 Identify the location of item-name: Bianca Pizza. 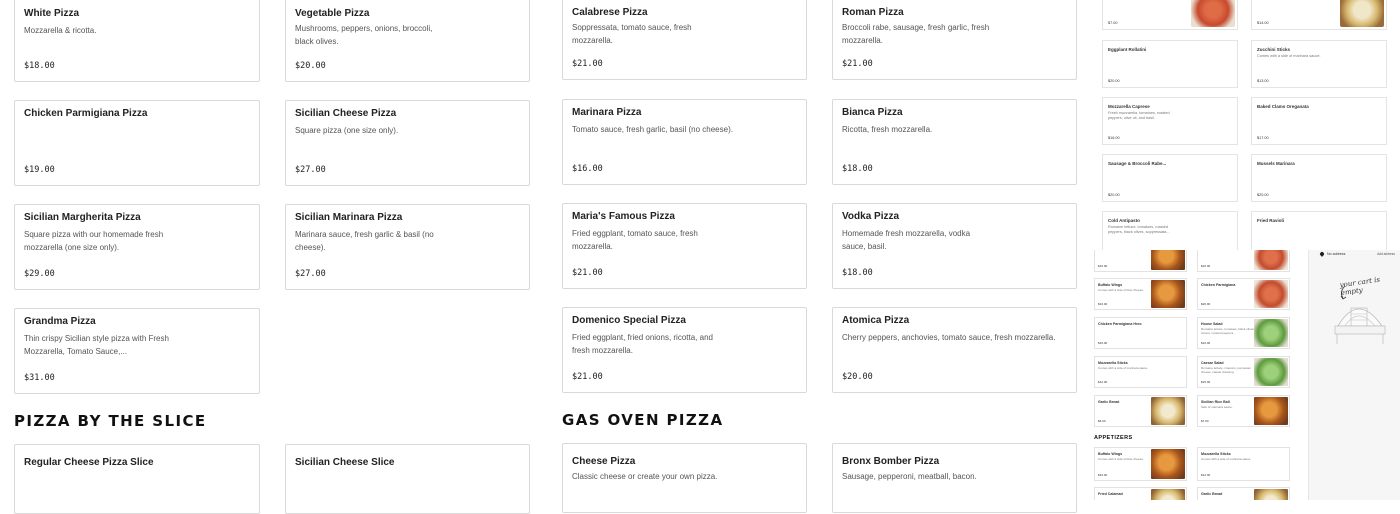
(872, 112).